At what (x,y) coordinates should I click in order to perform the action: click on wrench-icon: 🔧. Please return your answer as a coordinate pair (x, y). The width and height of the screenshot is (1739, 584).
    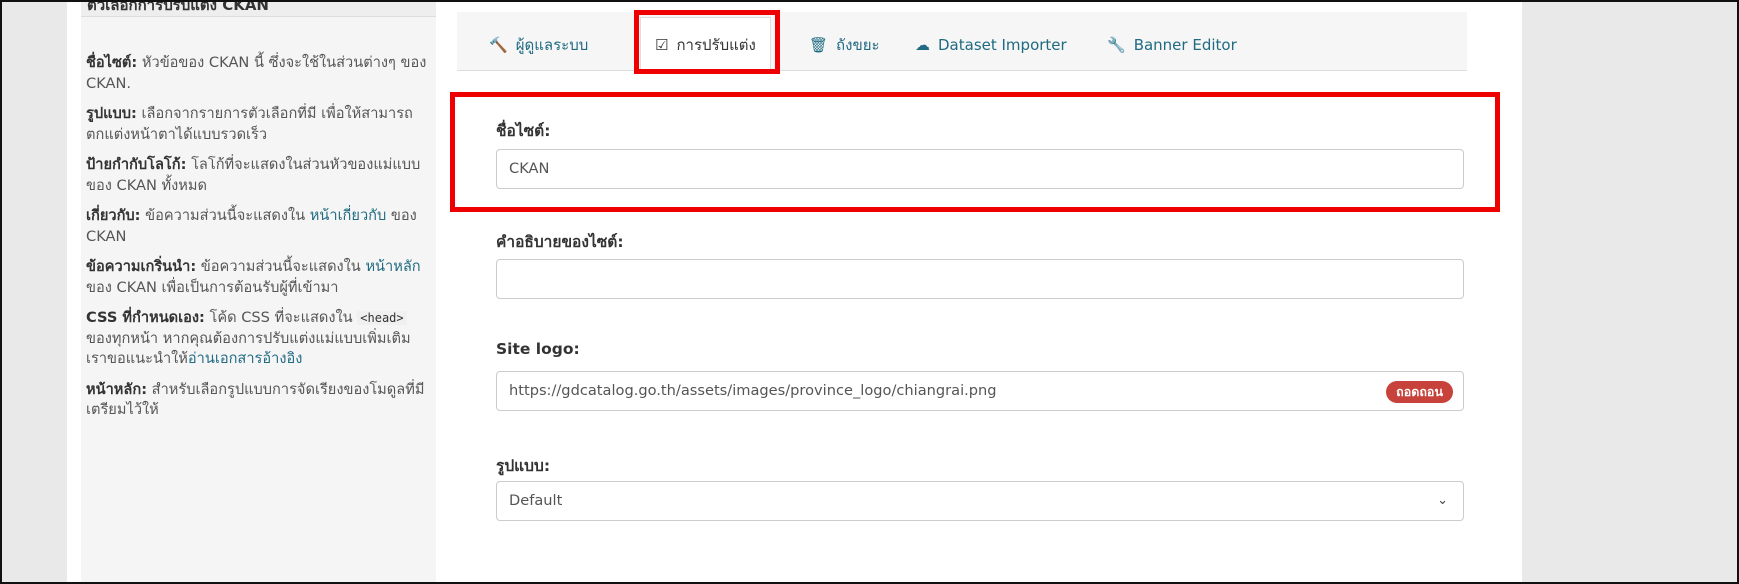
    Looking at the image, I should click on (1116, 45).